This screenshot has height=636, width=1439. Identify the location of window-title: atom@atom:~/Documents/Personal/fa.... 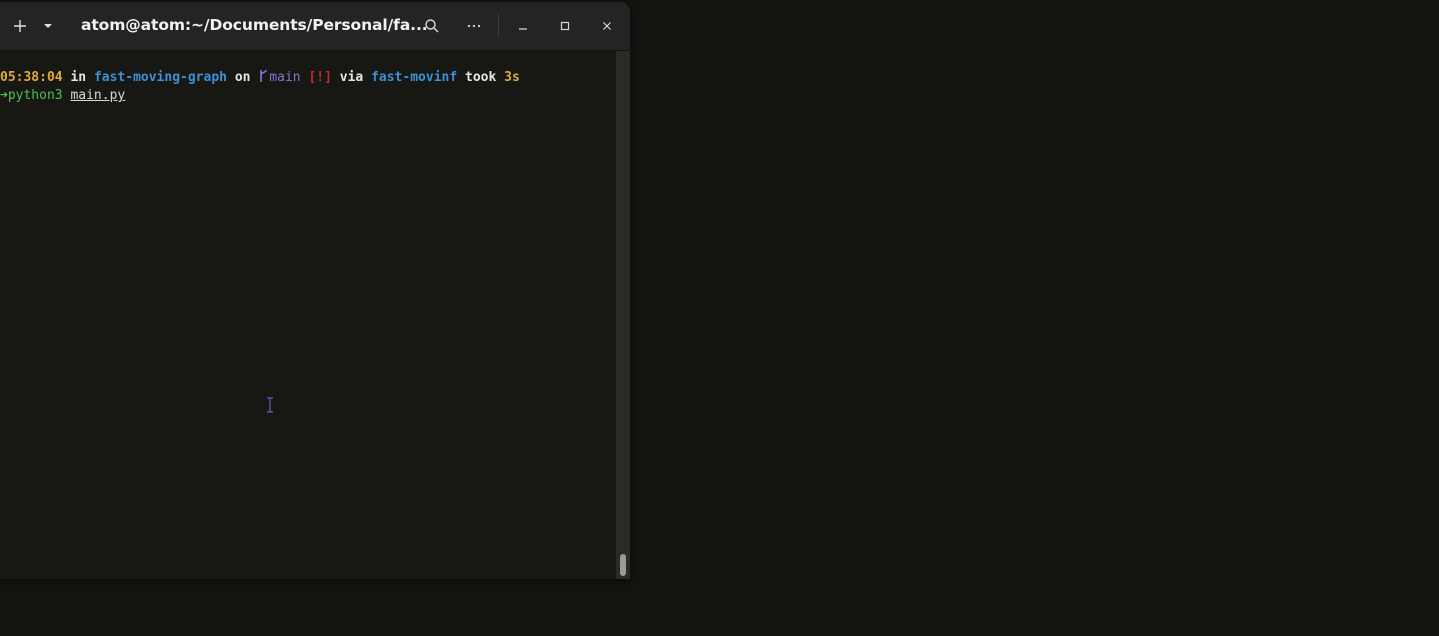
(254, 25).